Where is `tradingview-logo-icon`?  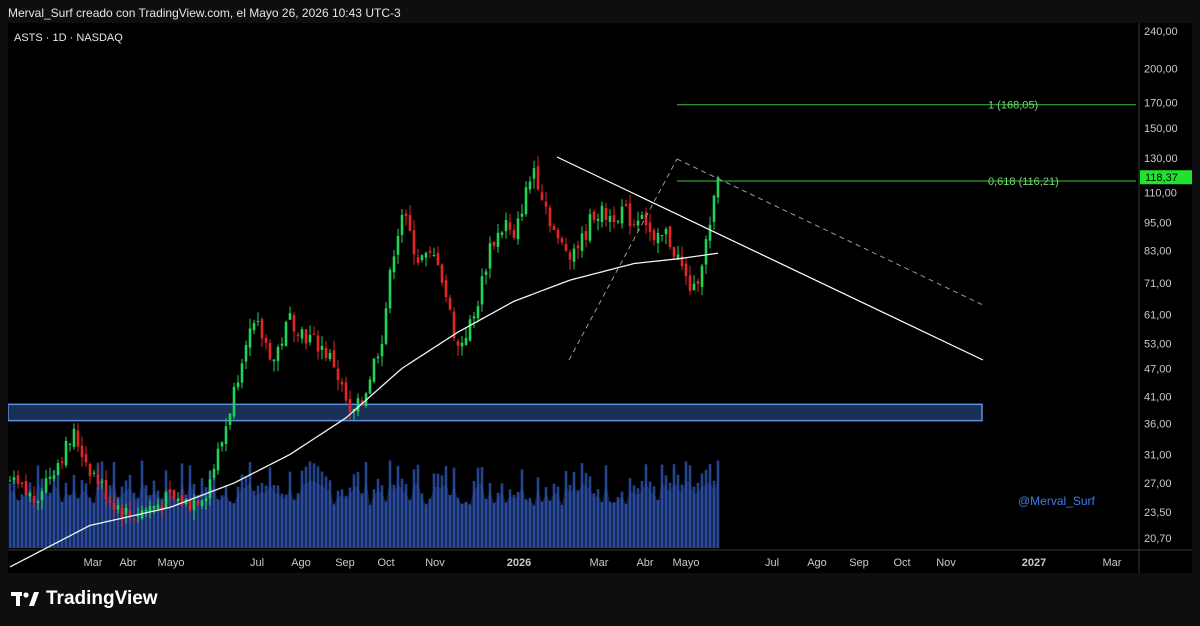 tradingview-logo-icon is located at coordinates (25, 599).